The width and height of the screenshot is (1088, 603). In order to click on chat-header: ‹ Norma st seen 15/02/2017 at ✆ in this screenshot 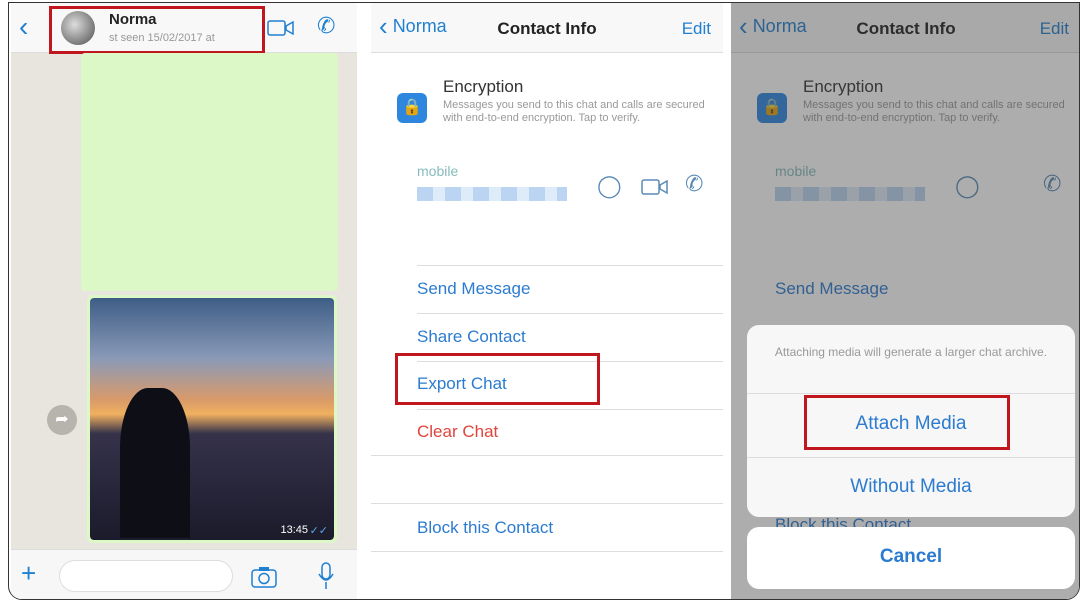, I will do `click(184, 28)`.